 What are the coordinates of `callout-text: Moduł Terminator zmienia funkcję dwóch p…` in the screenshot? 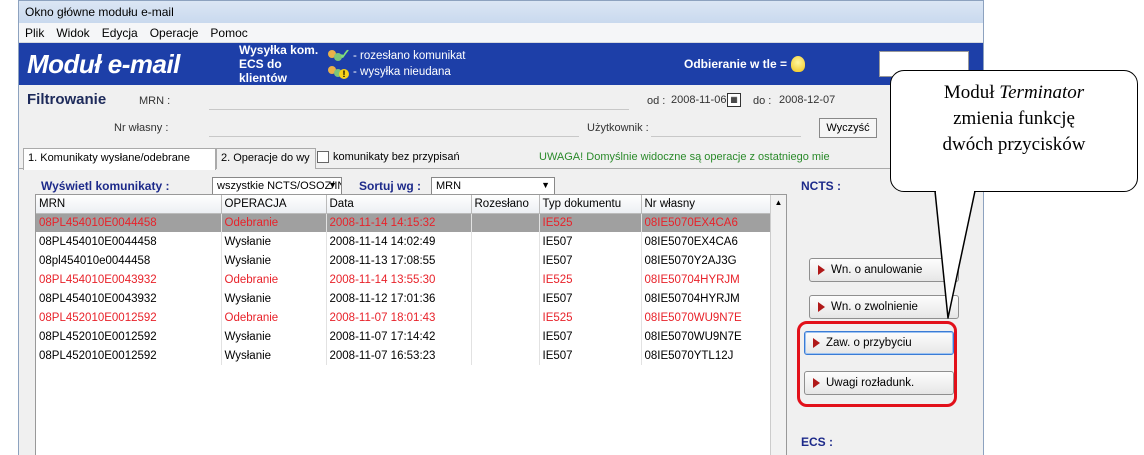 It's located at (1014, 119).